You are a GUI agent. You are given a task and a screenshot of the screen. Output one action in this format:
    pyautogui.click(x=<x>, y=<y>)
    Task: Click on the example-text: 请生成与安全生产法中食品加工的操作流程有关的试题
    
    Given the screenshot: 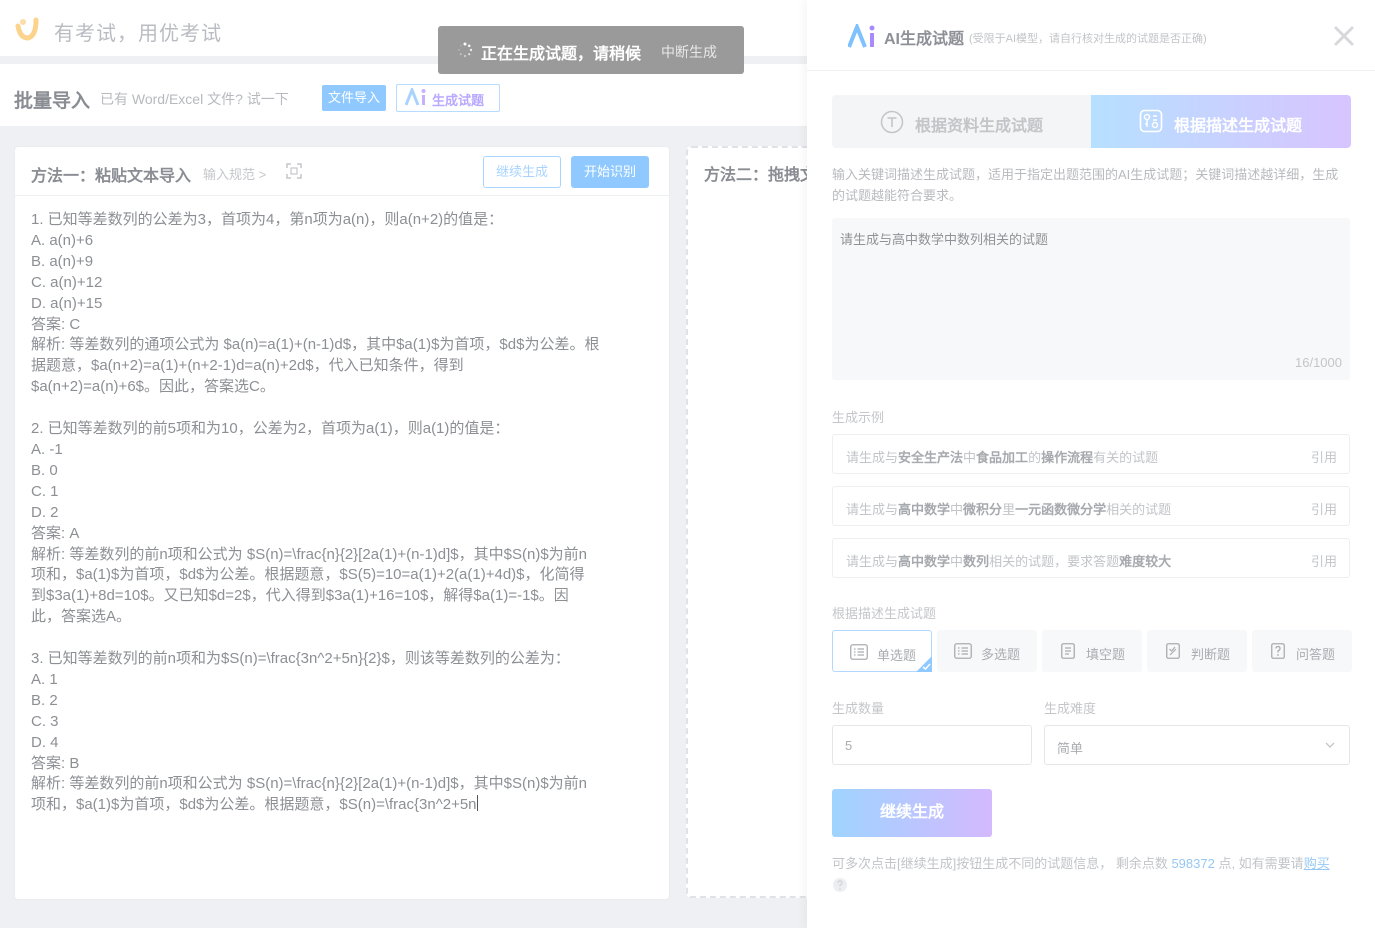 What is the action you would take?
    pyautogui.click(x=1002, y=457)
    